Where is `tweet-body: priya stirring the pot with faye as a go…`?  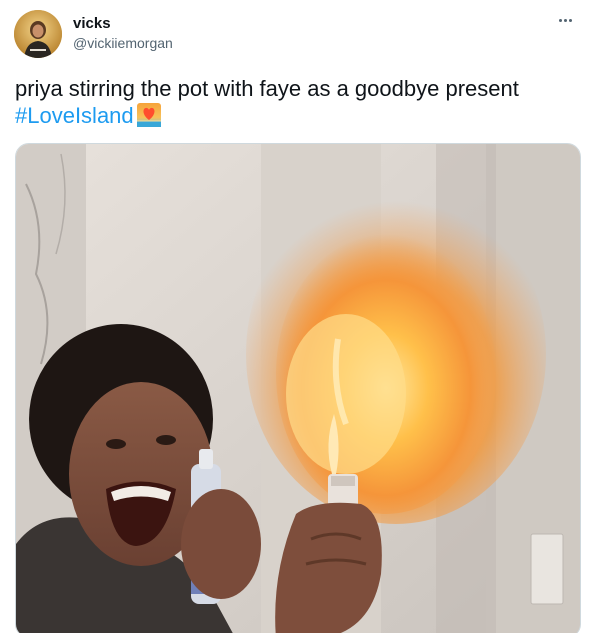
tweet-body: priya stirring the pot with faye as a go… is located at coordinates (267, 88).